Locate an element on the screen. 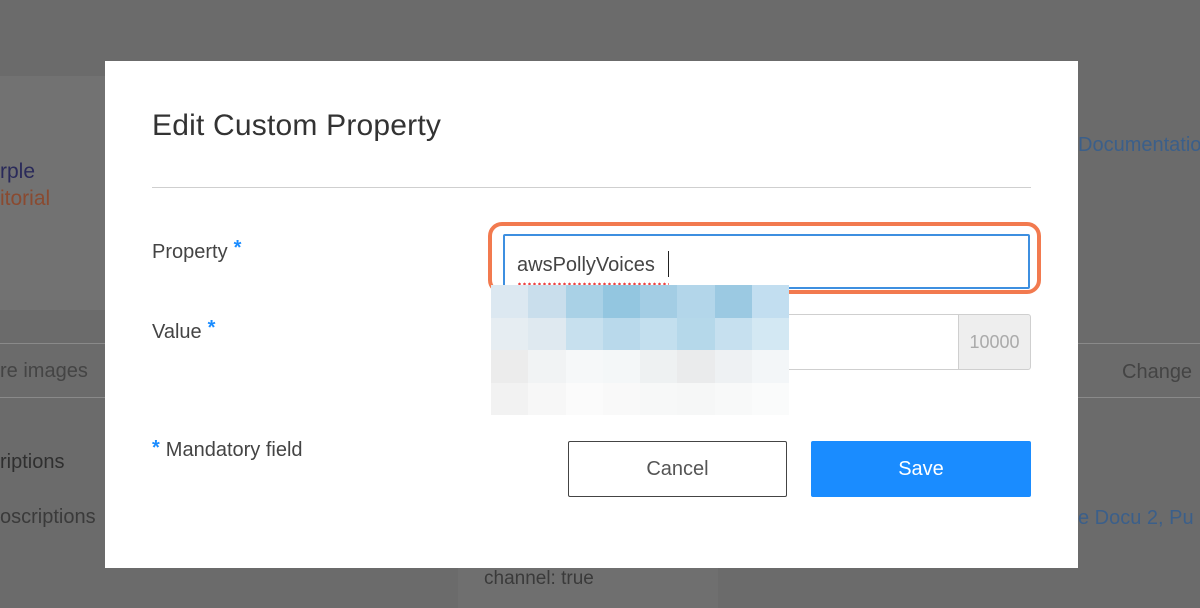 The height and width of the screenshot is (608, 1200). background-subtitle: itorial is located at coordinates (25, 198).